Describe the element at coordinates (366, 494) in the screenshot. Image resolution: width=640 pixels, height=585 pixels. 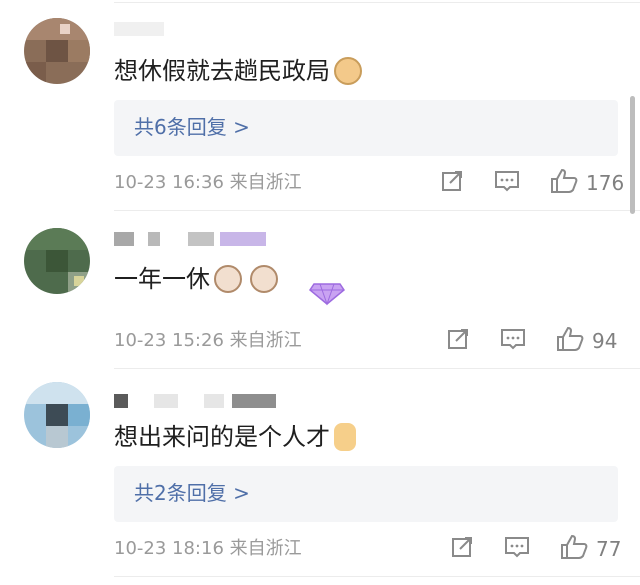
I see `replies-link: 共2条回复 >` at that location.